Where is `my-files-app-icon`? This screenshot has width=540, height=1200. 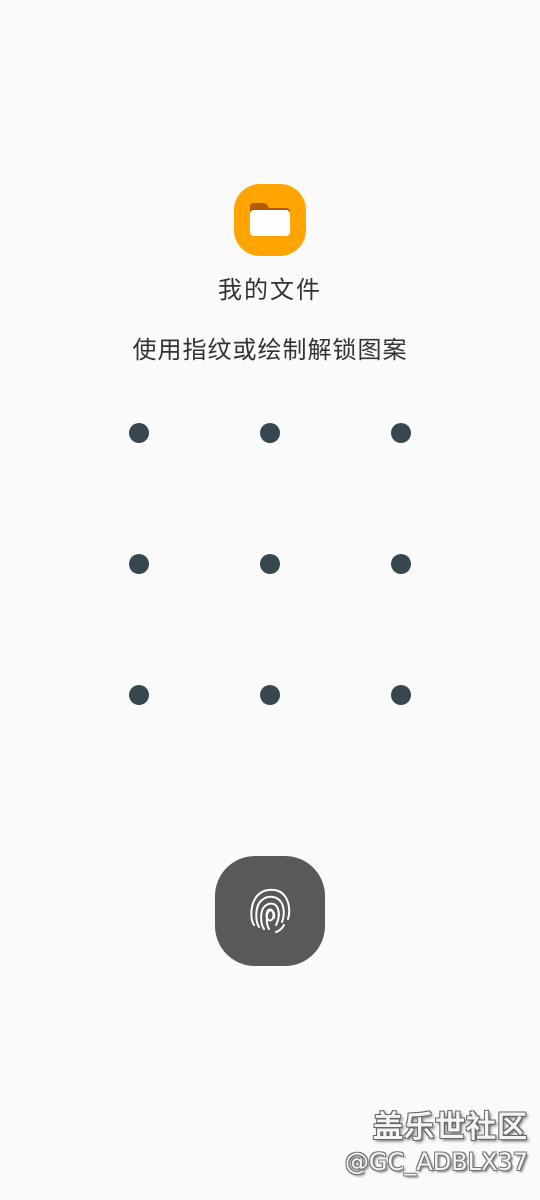 my-files-app-icon is located at coordinates (270, 220).